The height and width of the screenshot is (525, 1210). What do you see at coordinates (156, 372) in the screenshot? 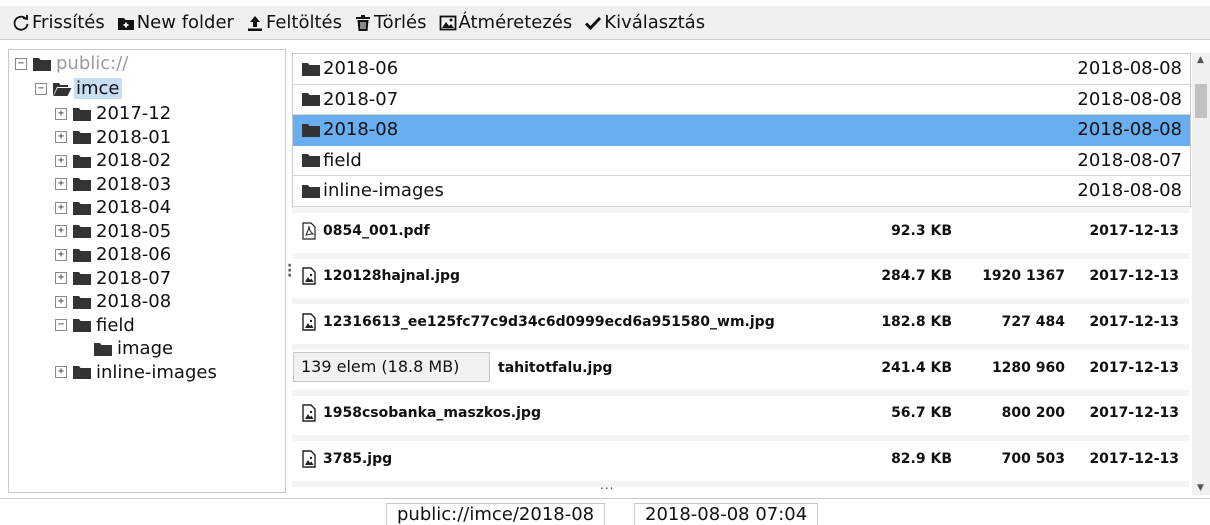
I see `tree-label: inline-images` at bounding box center [156, 372].